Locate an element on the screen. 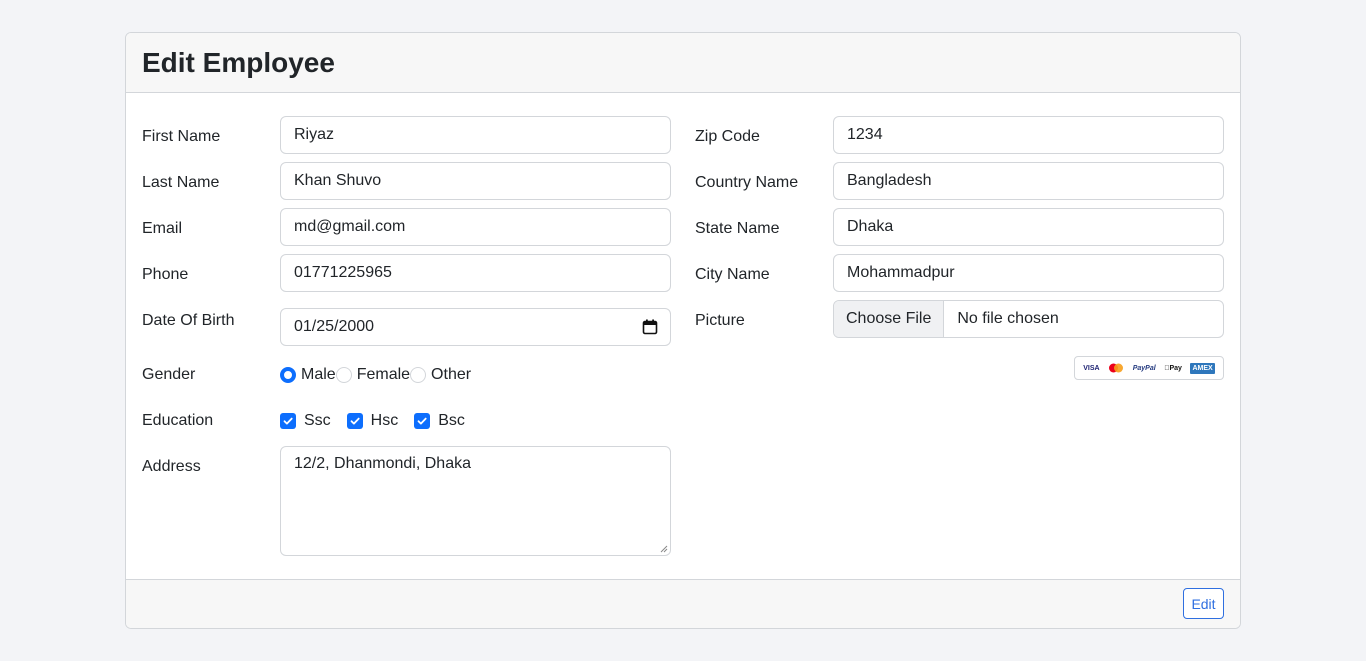 The image size is (1366, 661). gender-other-radio is located at coordinates (418, 375).